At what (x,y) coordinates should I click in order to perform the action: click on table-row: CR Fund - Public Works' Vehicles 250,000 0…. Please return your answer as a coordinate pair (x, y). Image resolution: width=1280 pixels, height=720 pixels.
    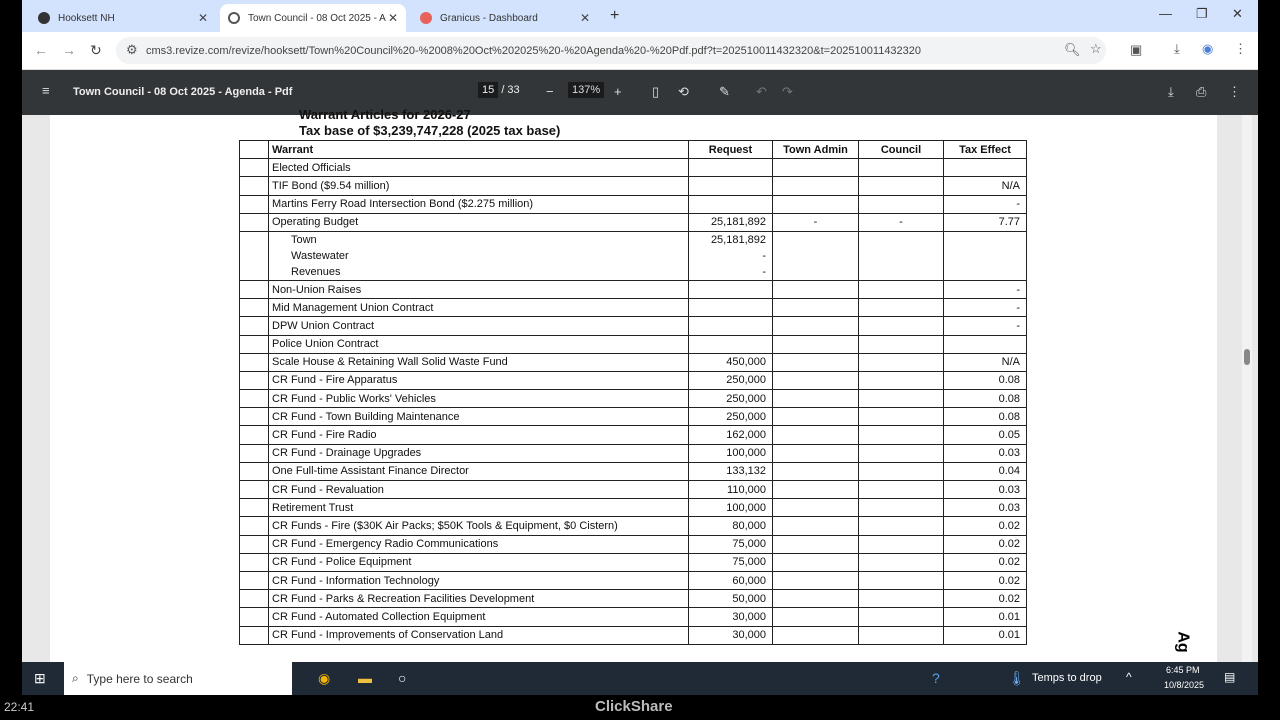
    Looking at the image, I should click on (633, 399).